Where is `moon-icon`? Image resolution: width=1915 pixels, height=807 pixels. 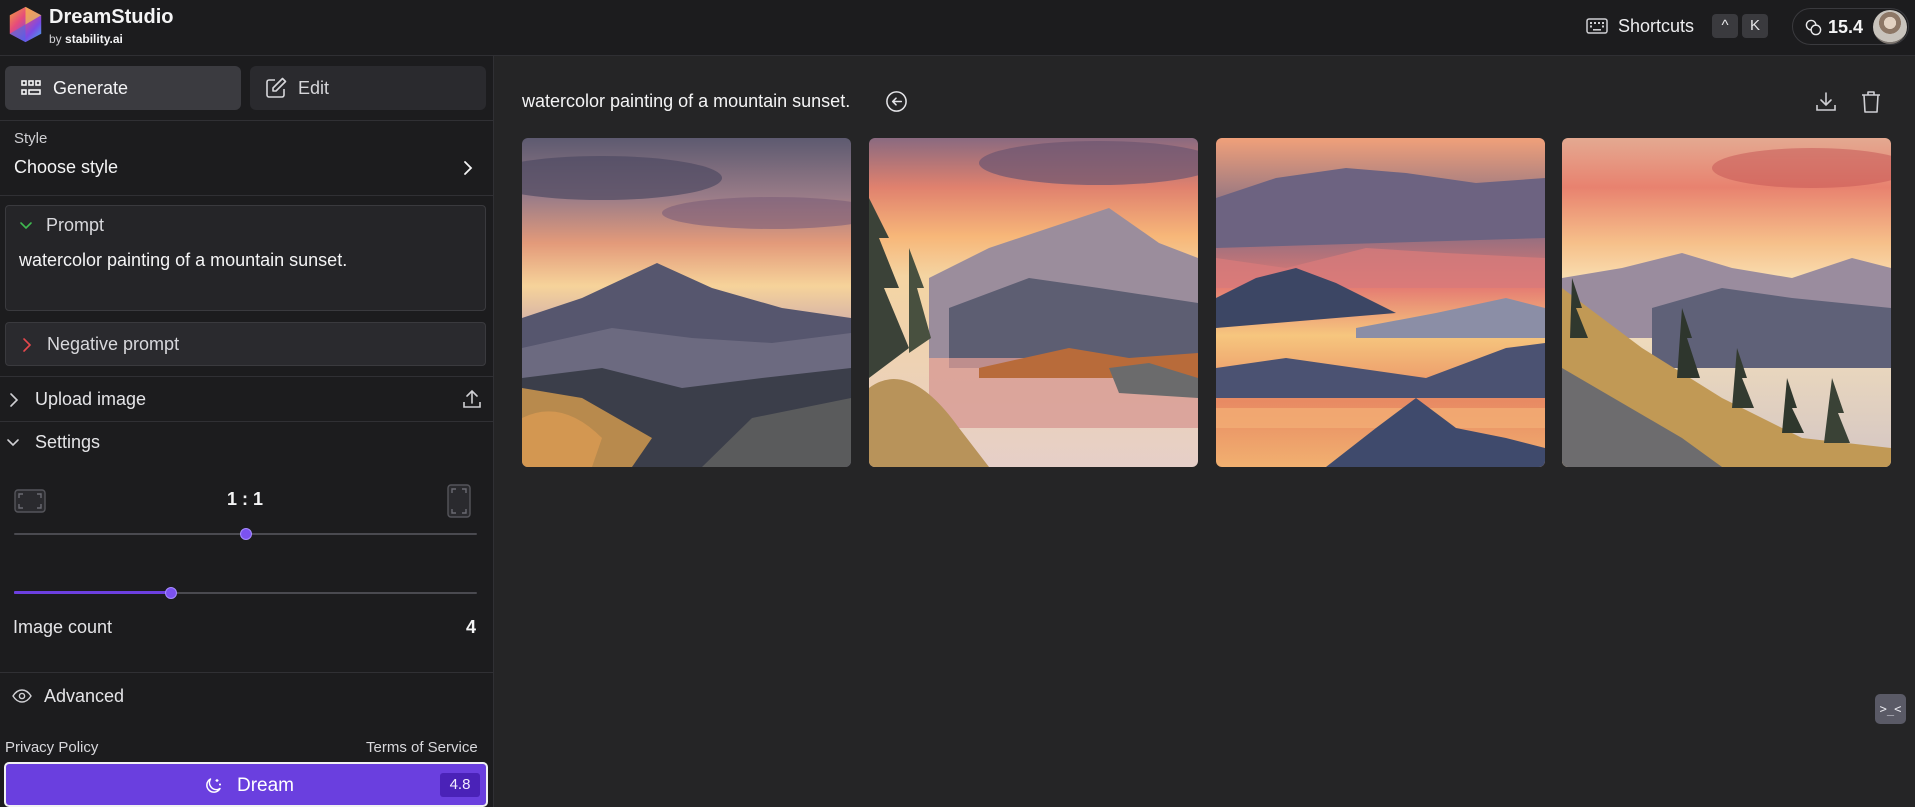
moon-icon is located at coordinates (213, 785).